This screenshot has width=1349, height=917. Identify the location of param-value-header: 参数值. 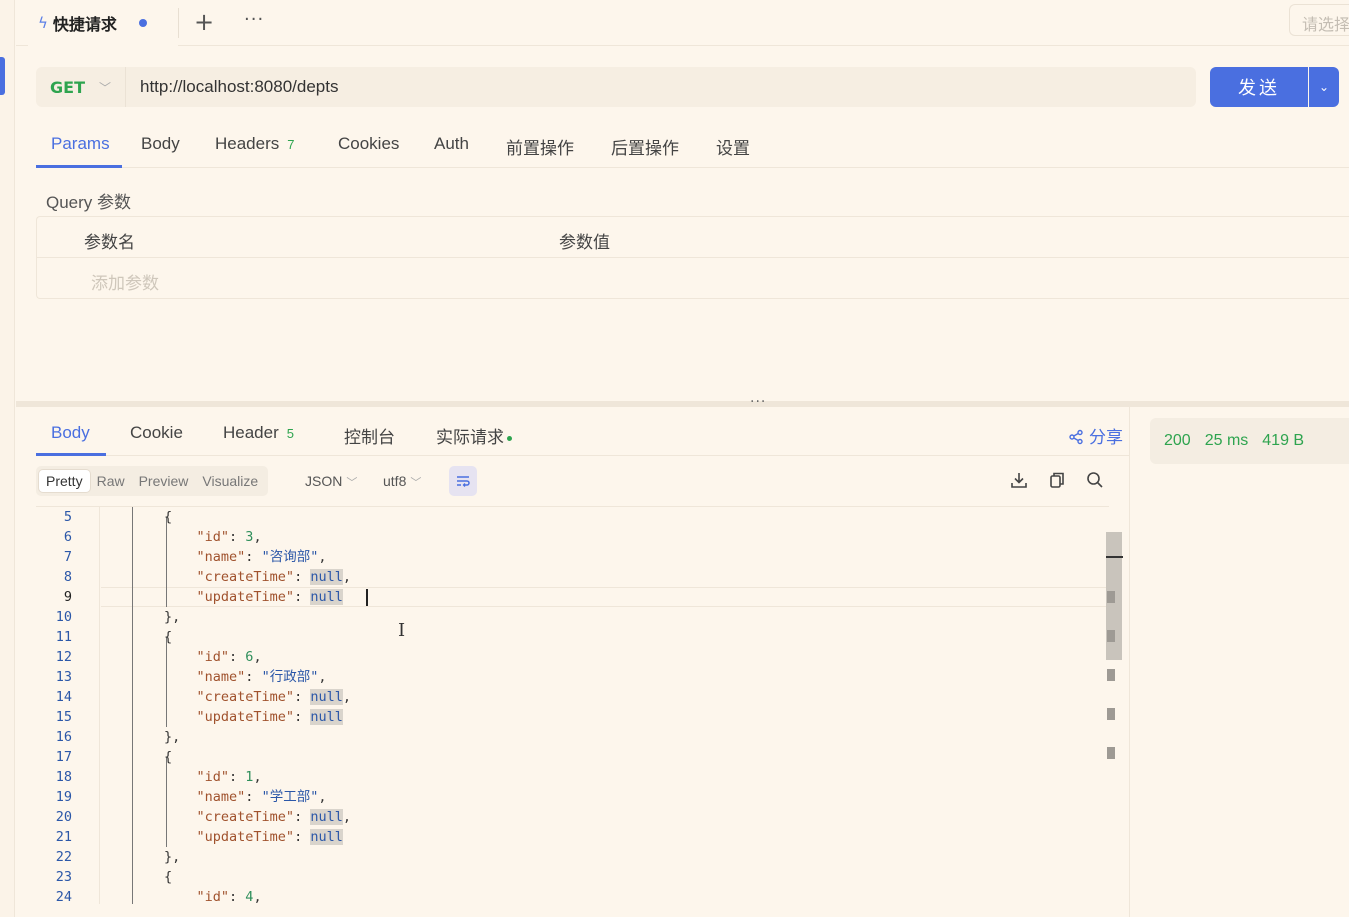
(584, 243).